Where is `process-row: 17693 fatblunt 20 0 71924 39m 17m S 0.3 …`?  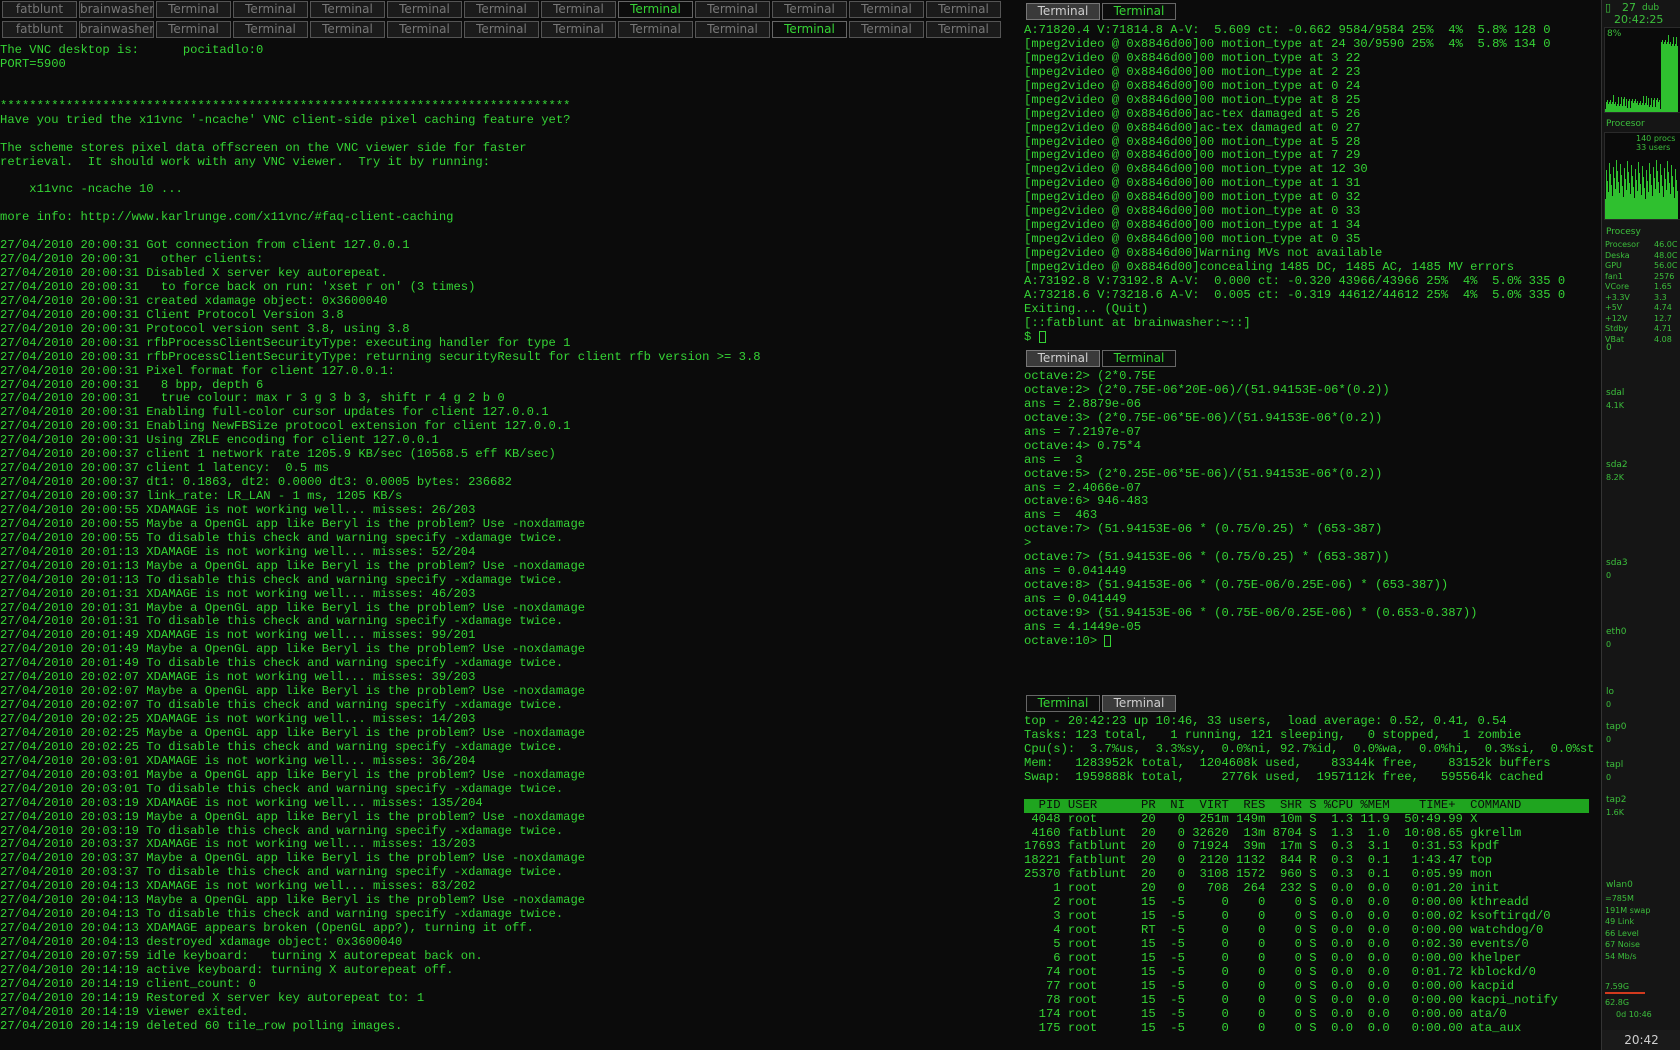 process-row: 17693 fatblunt 20 0 71924 39m 17m S 0.3 … is located at coordinates (1262, 846).